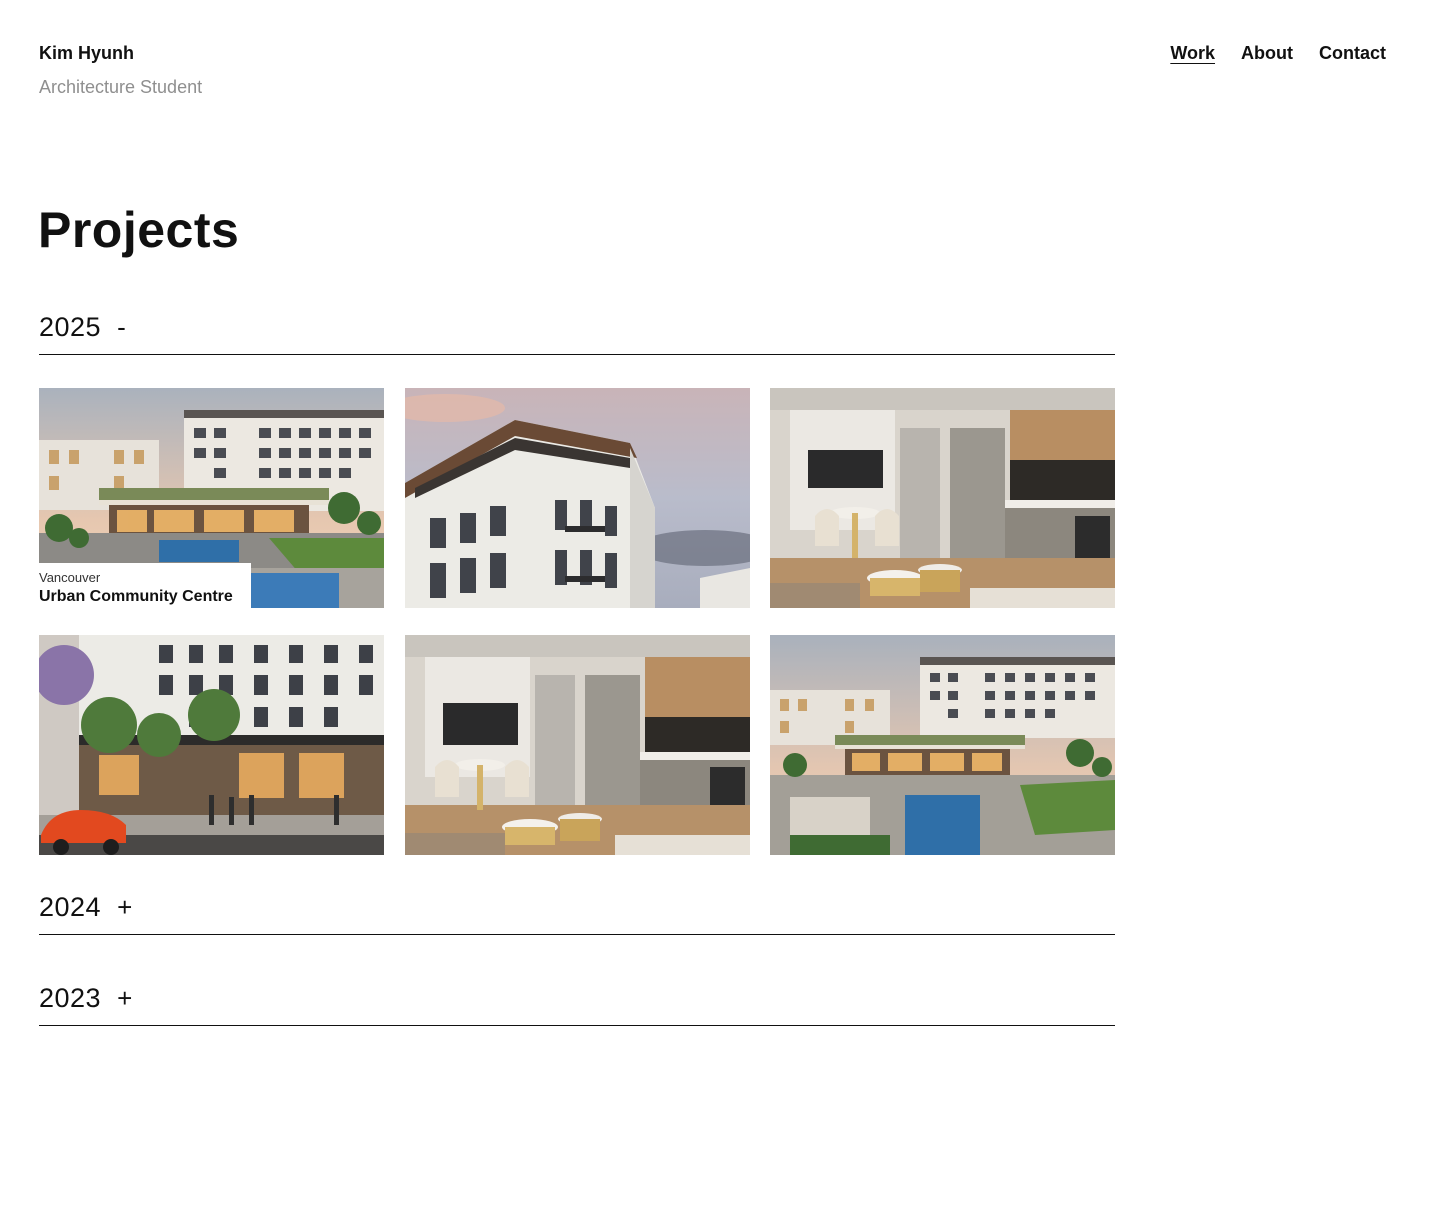 This screenshot has height=1228, width=1440. I want to click on site-name: Kim Hyunh, so click(120, 53).